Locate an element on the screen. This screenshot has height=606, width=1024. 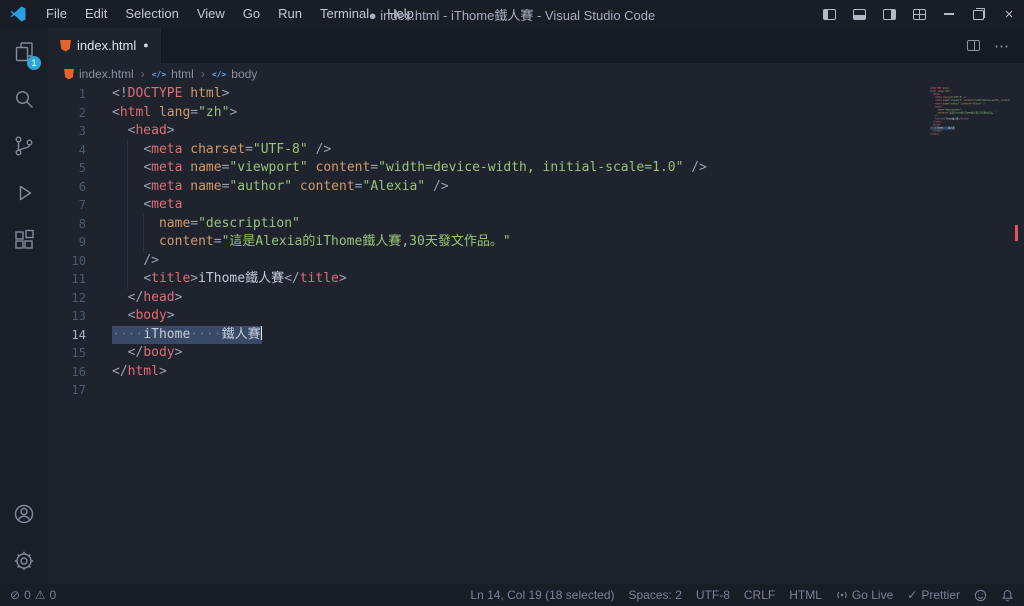
indentation-status: Spaces: 2 is located at coordinates (655, 595).